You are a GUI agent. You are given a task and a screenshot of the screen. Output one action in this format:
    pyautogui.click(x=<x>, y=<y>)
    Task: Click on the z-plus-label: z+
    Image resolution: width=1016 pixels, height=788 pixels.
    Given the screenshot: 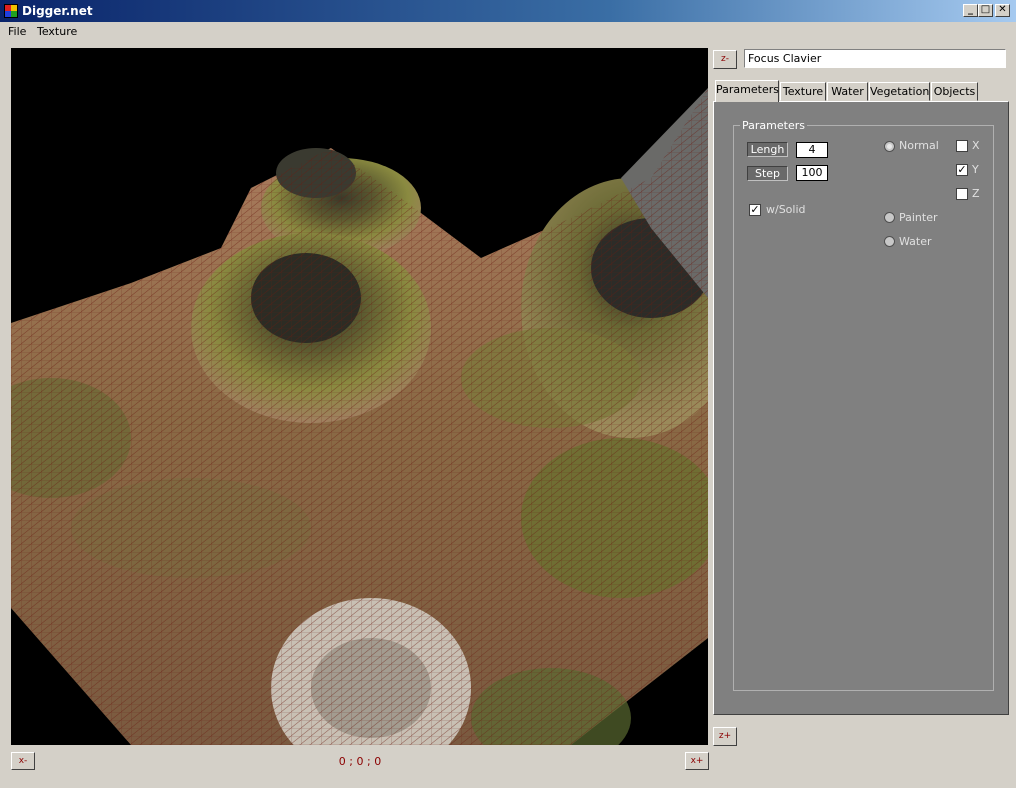 What is the action you would take?
    pyautogui.click(x=725, y=736)
    